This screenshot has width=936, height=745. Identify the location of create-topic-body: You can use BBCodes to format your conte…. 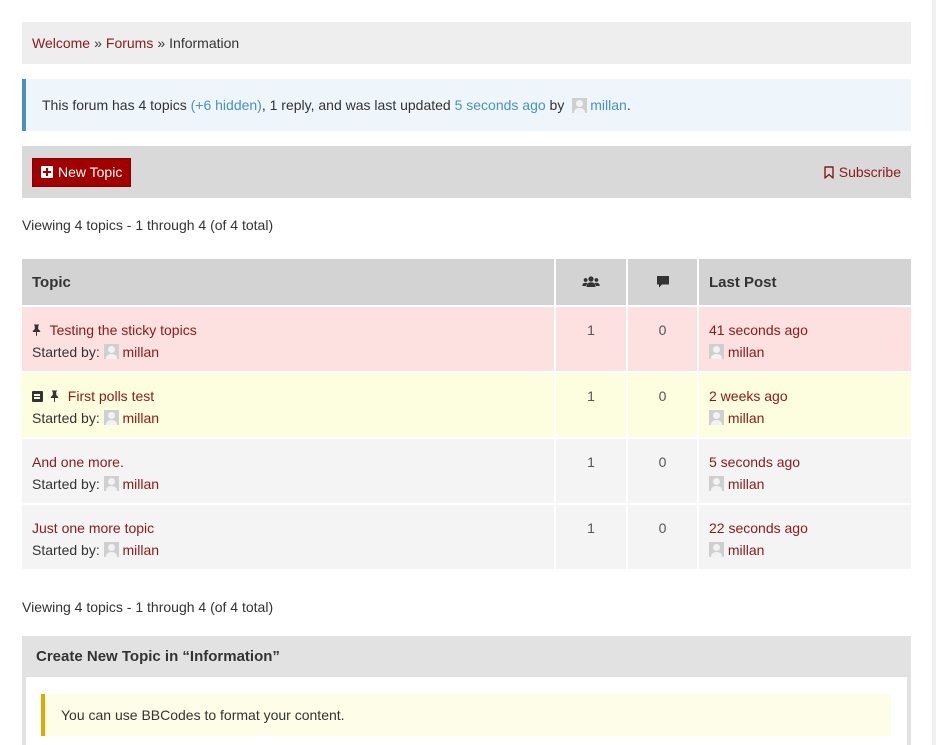
(466, 711).